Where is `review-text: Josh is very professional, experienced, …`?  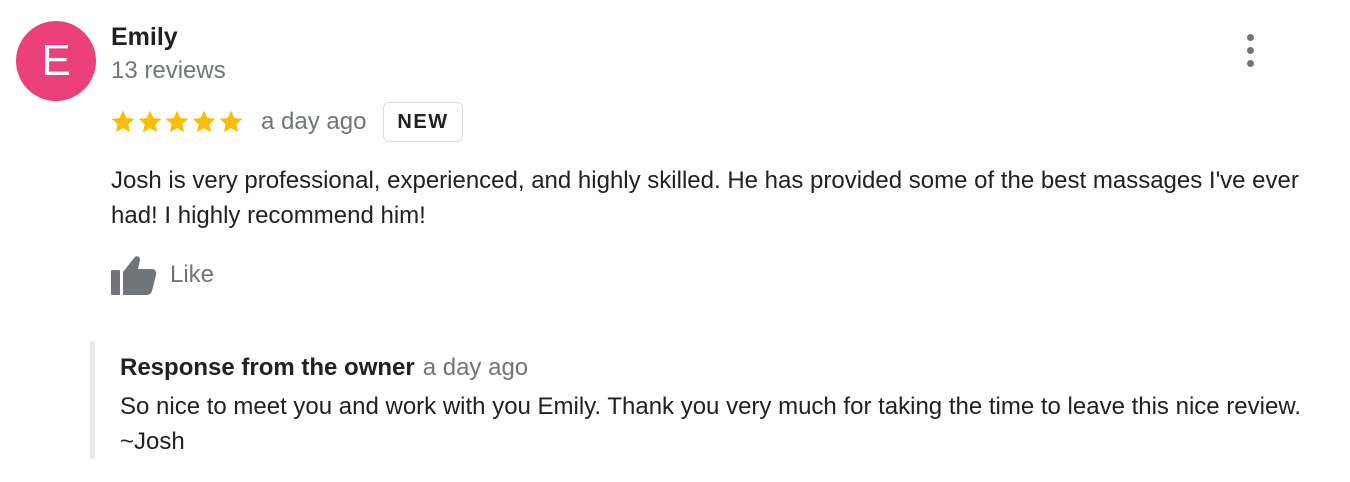
review-text: Josh is very professional, experienced, … is located at coordinates (705, 198).